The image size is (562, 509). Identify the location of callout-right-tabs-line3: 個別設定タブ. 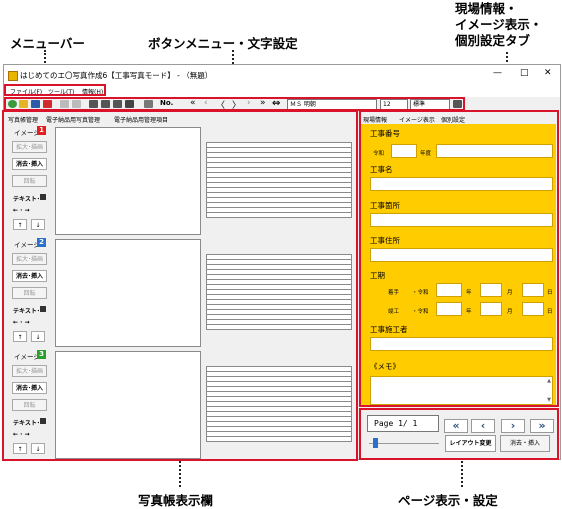
(493, 40).